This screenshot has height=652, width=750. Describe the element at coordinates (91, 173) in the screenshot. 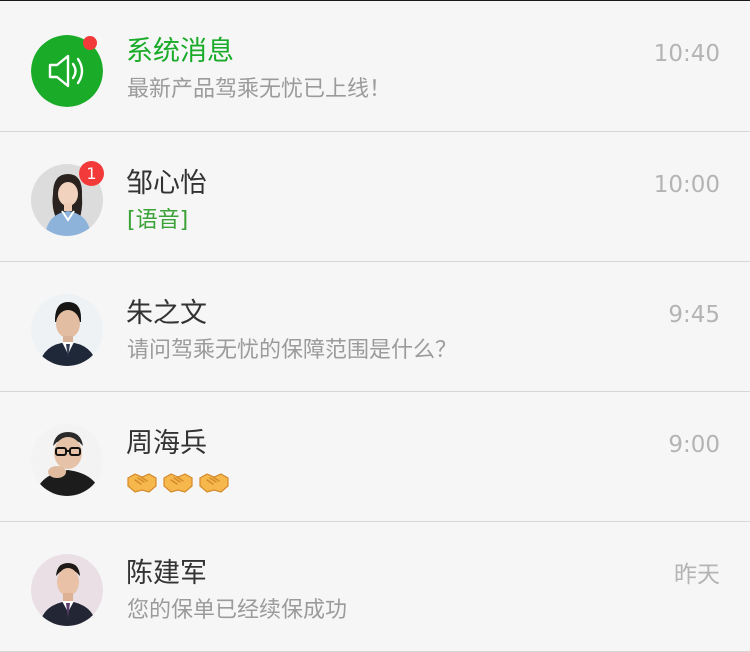

I see `unread-count-badge: 1` at that location.